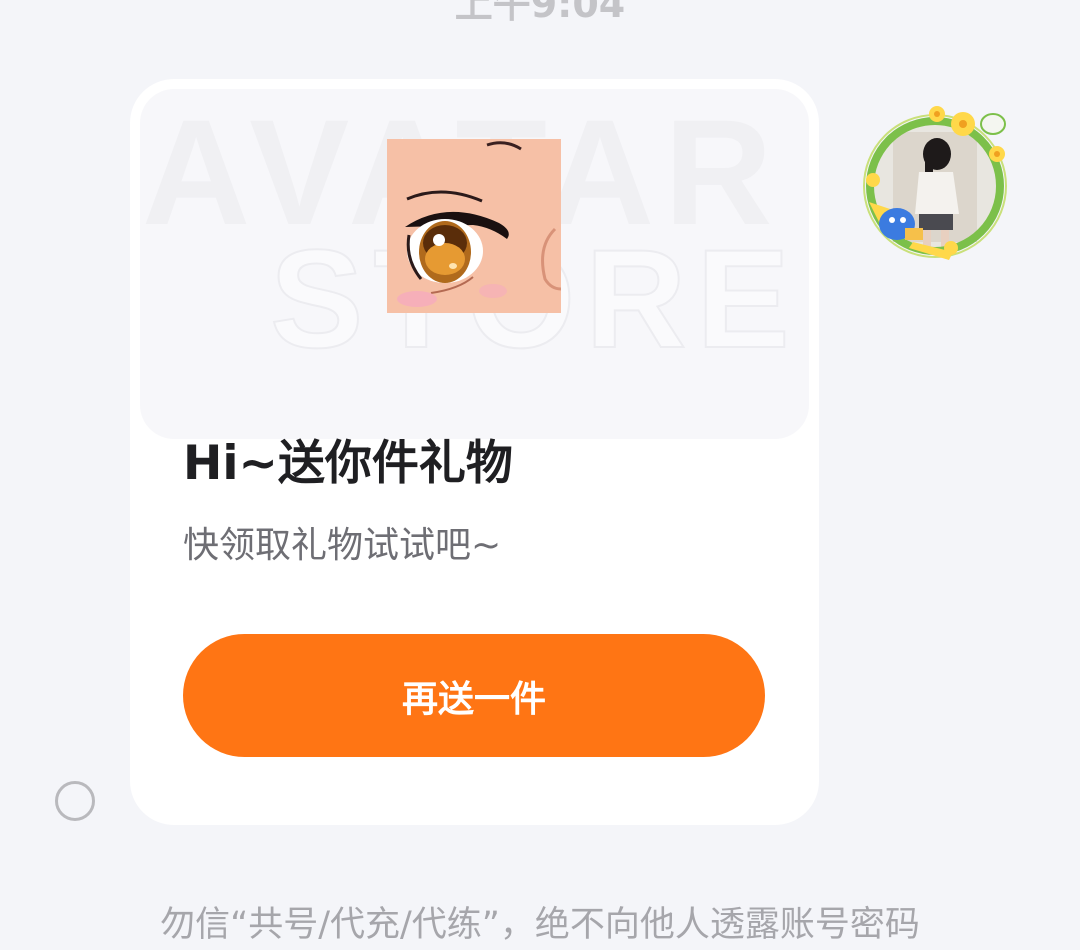 Image resolution: width=1080 pixels, height=950 pixels. Describe the element at coordinates (540, 925) in the screenshot. I see `safety-notice: 勿信“共号/代充/代练”，绝不向他人透露账号密码` at that location.